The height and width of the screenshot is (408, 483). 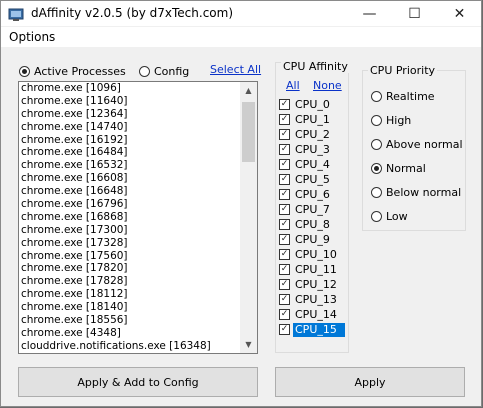 What do you see at coordinates (131, 294) in the screenshot?
I see `process-list-item: chrome.exe [18112]` at bounding box center [131, 294].